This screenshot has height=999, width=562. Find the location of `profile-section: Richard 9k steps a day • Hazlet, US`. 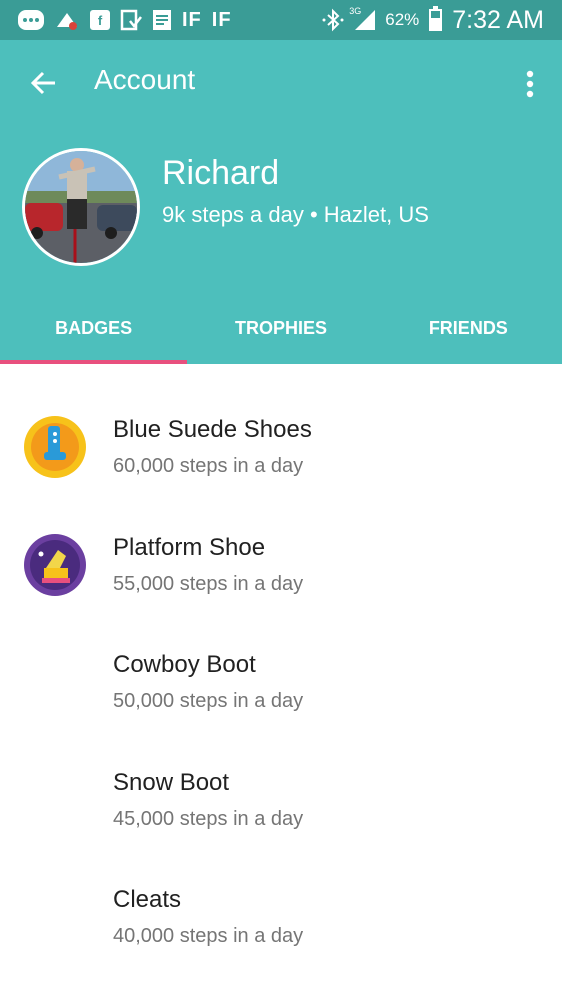

profile-section: Richard 9k steps a day • Hazlet, US is located at coordinates (281, 213).